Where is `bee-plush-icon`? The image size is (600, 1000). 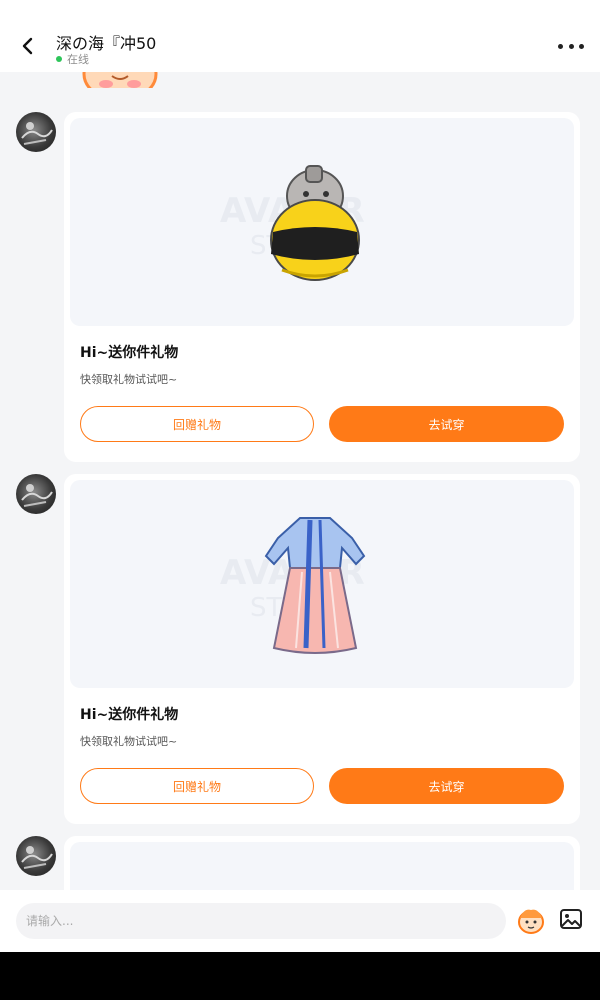 bee-plush-icon is located at coordinates (315, 223).